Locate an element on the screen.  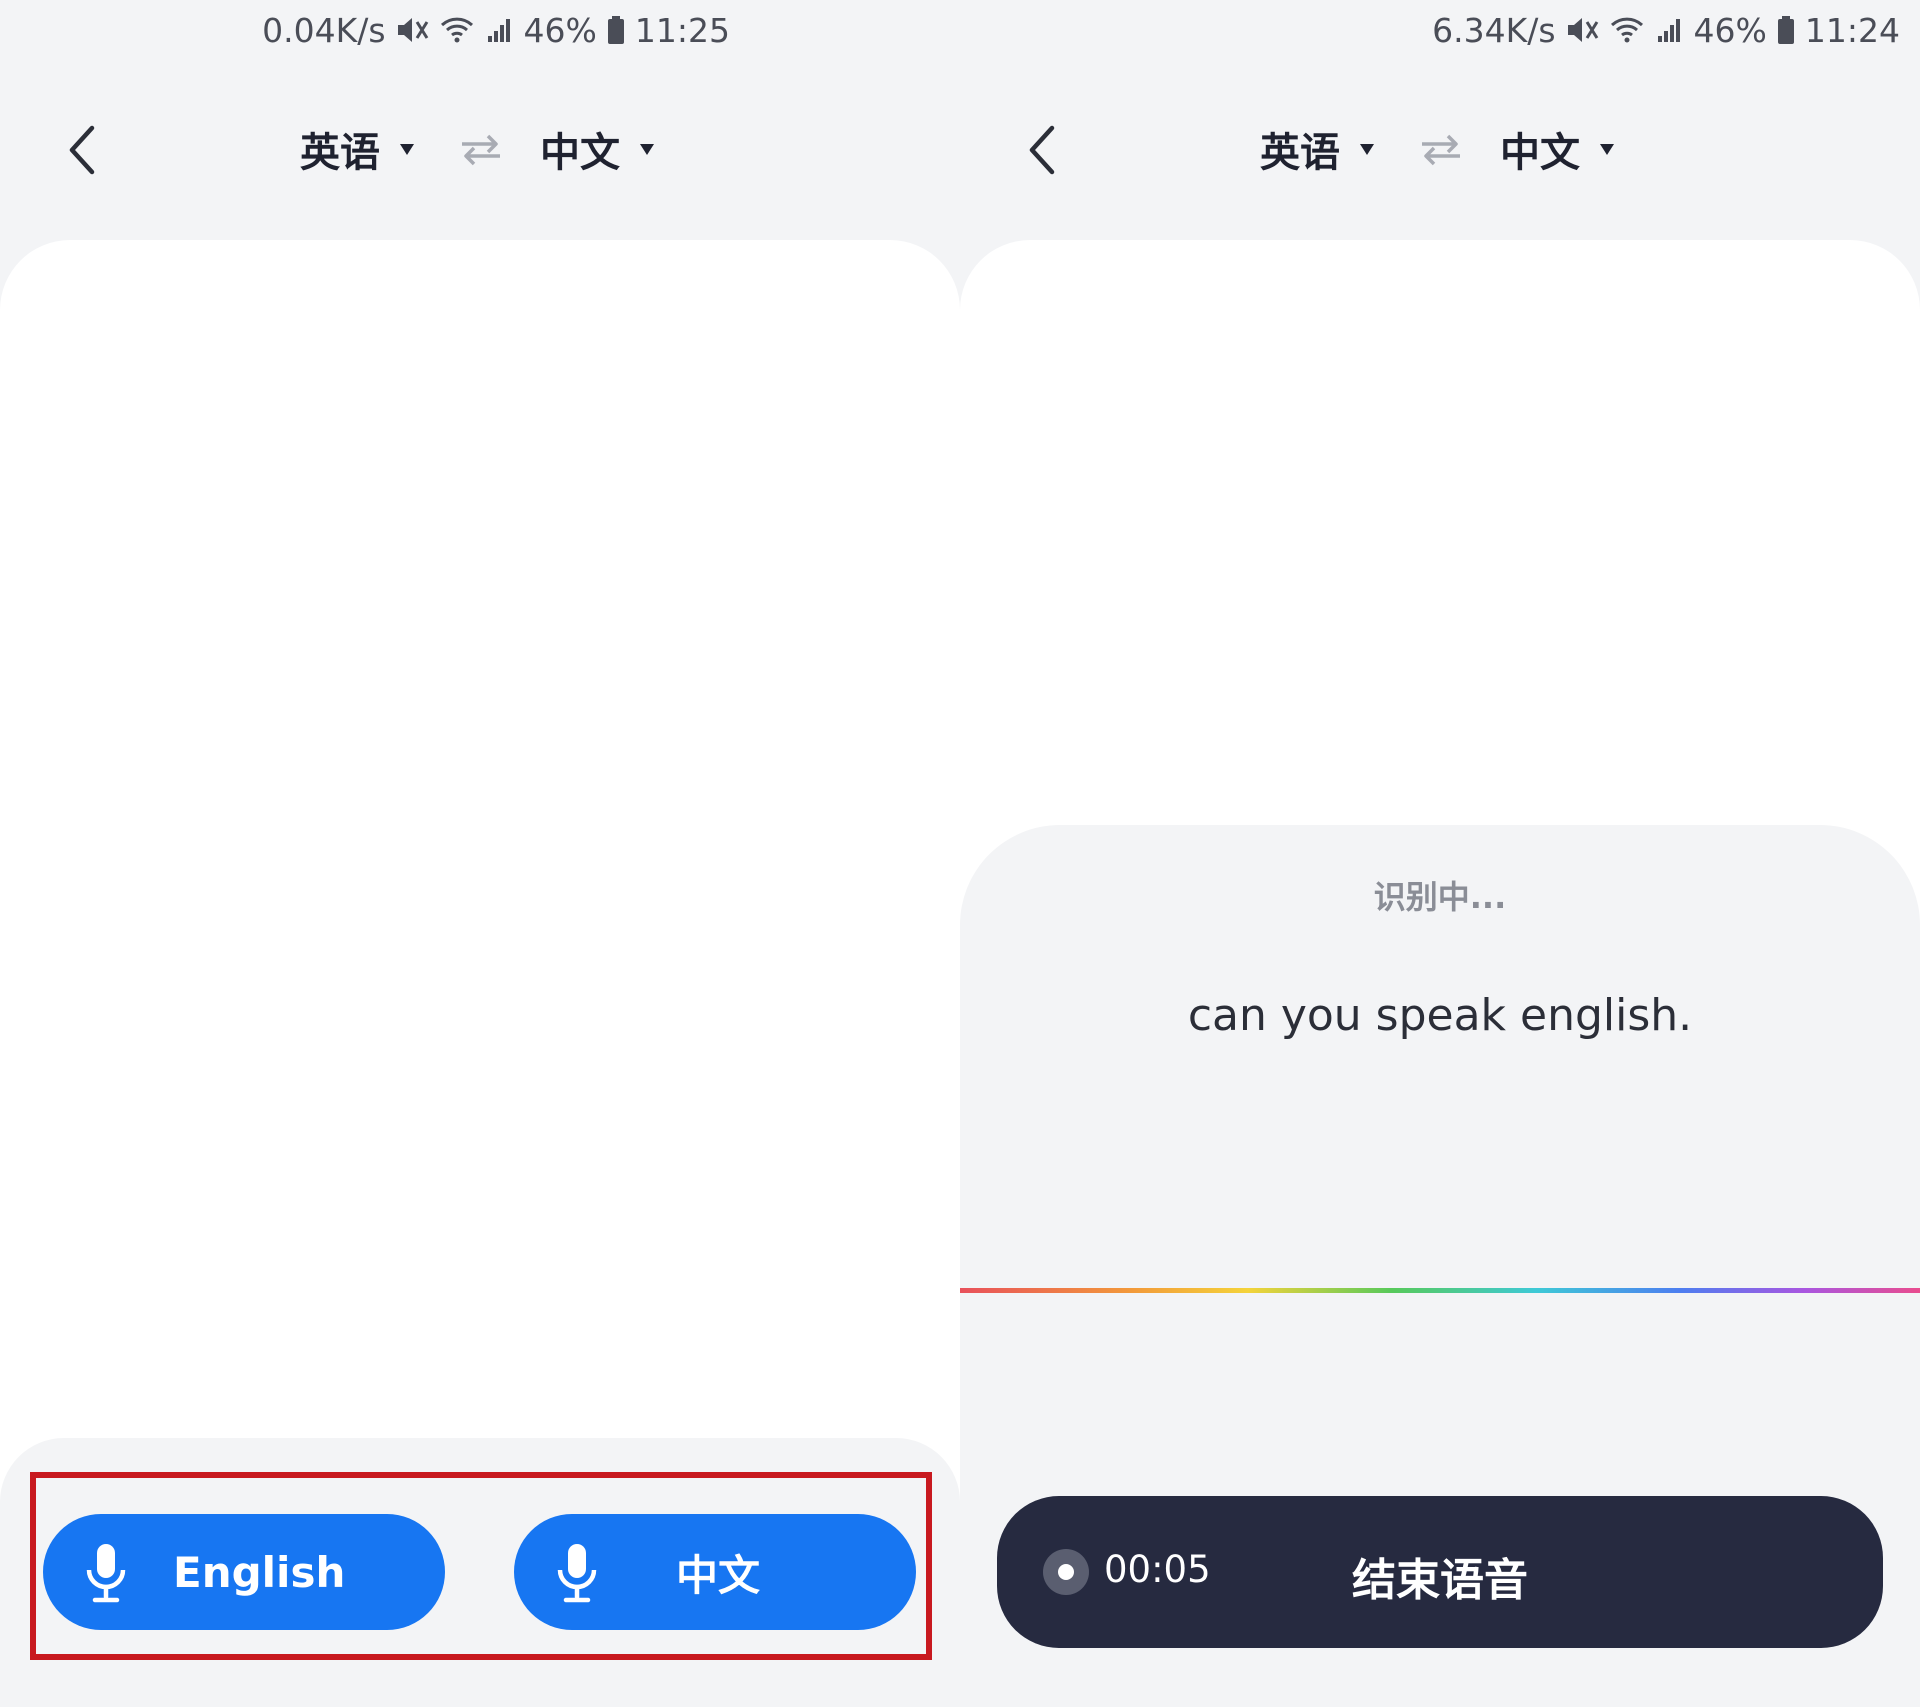
clock: 11:25 is located at coordinates (682, 30).